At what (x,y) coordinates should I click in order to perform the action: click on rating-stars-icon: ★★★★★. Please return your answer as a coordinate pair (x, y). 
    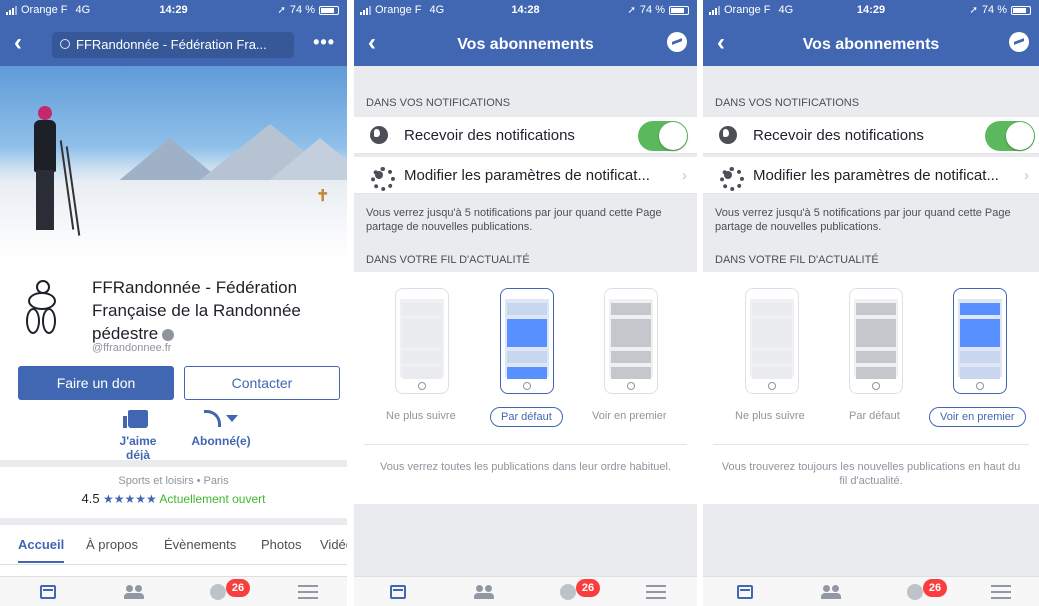
    Looking at the image, I should click on (129, 499).